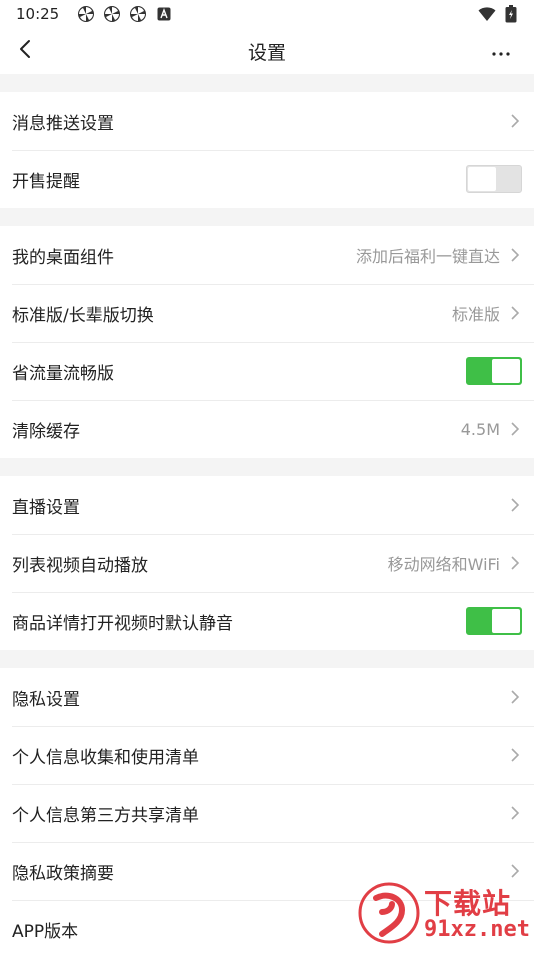 Image resolution: width=534 pixels, height=958 pixels. What do you see at coordinates (499, 14) in the screenshot?
I see `status-right` at bounding box center [499, 14].